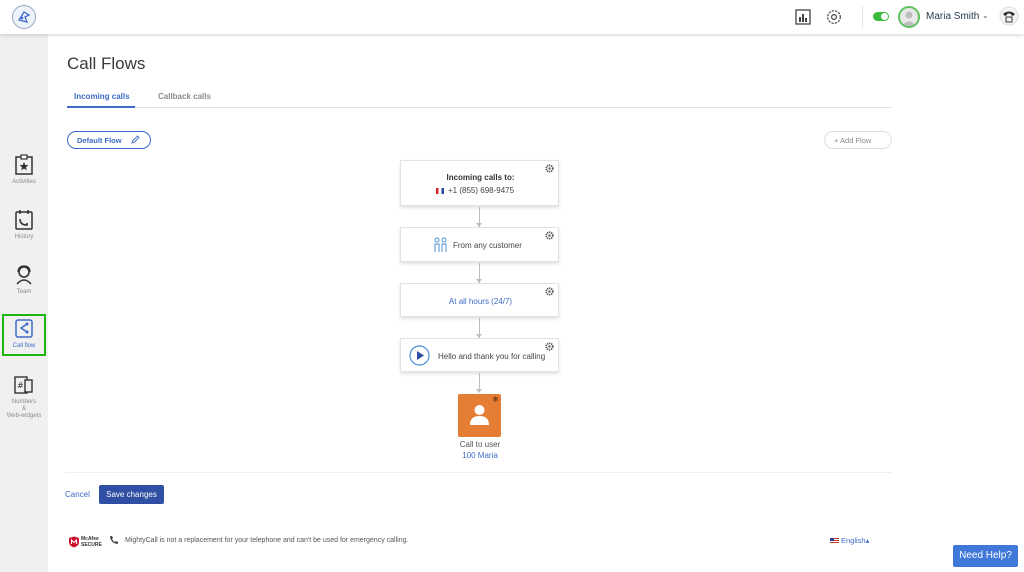 Image resolution: width=1024 pixels, height=572 pixels. I want to click on customer-filter-node: From any customer, so click(479, 244).